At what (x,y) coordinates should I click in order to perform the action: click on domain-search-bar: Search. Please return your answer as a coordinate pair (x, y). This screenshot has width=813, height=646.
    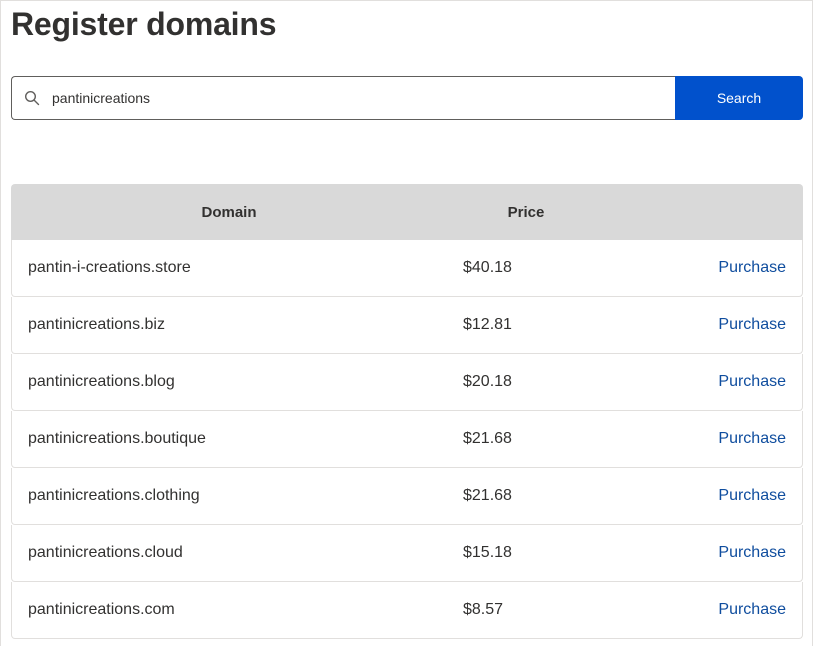
    Looking at the image, I should click on (407, 98).